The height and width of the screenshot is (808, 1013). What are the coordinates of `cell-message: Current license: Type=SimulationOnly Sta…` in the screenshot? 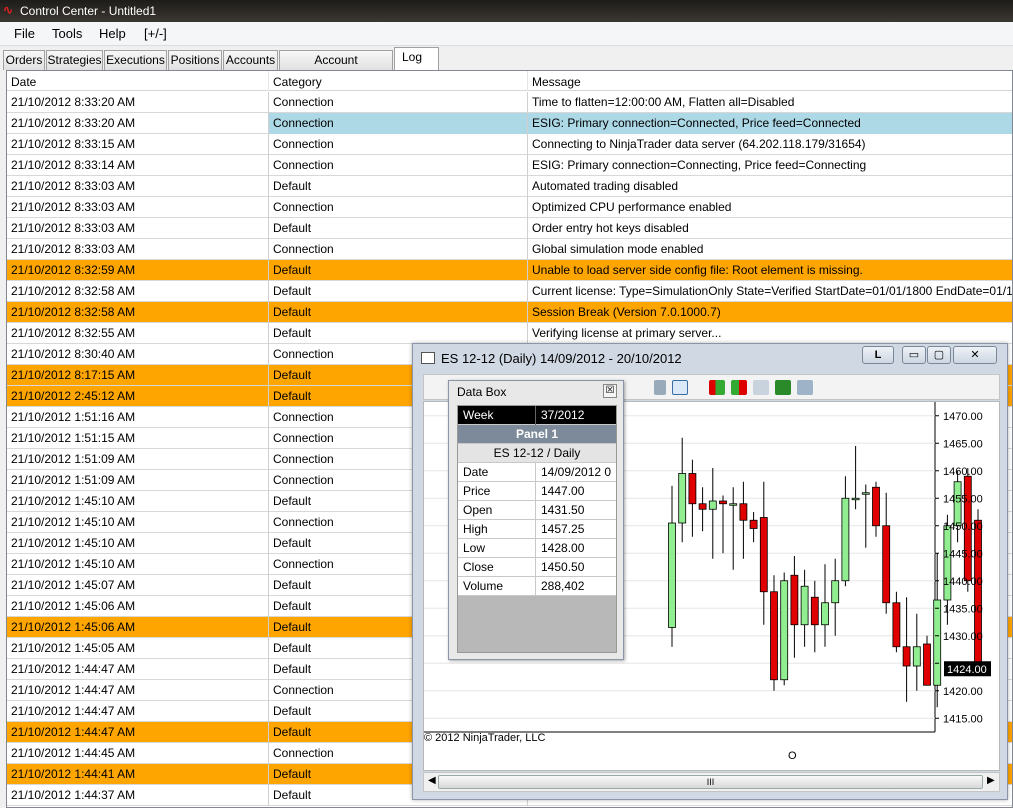 It's located at (770, 291).